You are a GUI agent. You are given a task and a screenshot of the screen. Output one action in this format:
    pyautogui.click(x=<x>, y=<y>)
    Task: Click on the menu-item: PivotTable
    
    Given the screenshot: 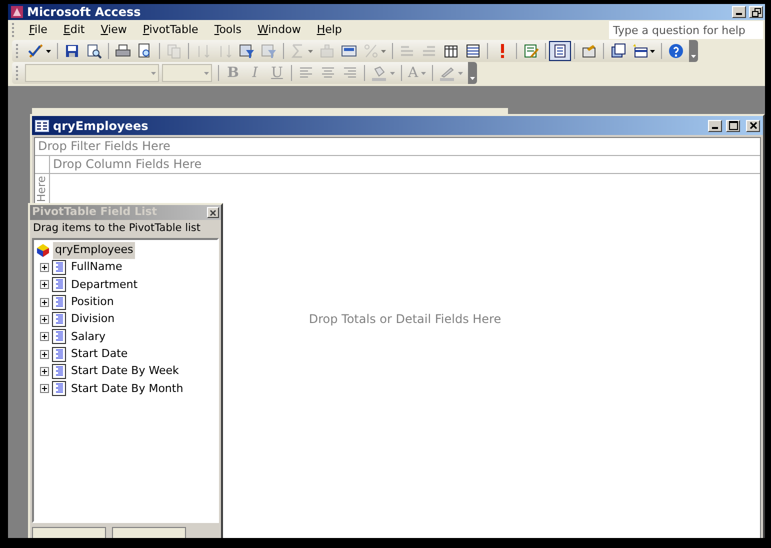 What is the action you would take?
    pyautogui.click(x=170, y=30)
    